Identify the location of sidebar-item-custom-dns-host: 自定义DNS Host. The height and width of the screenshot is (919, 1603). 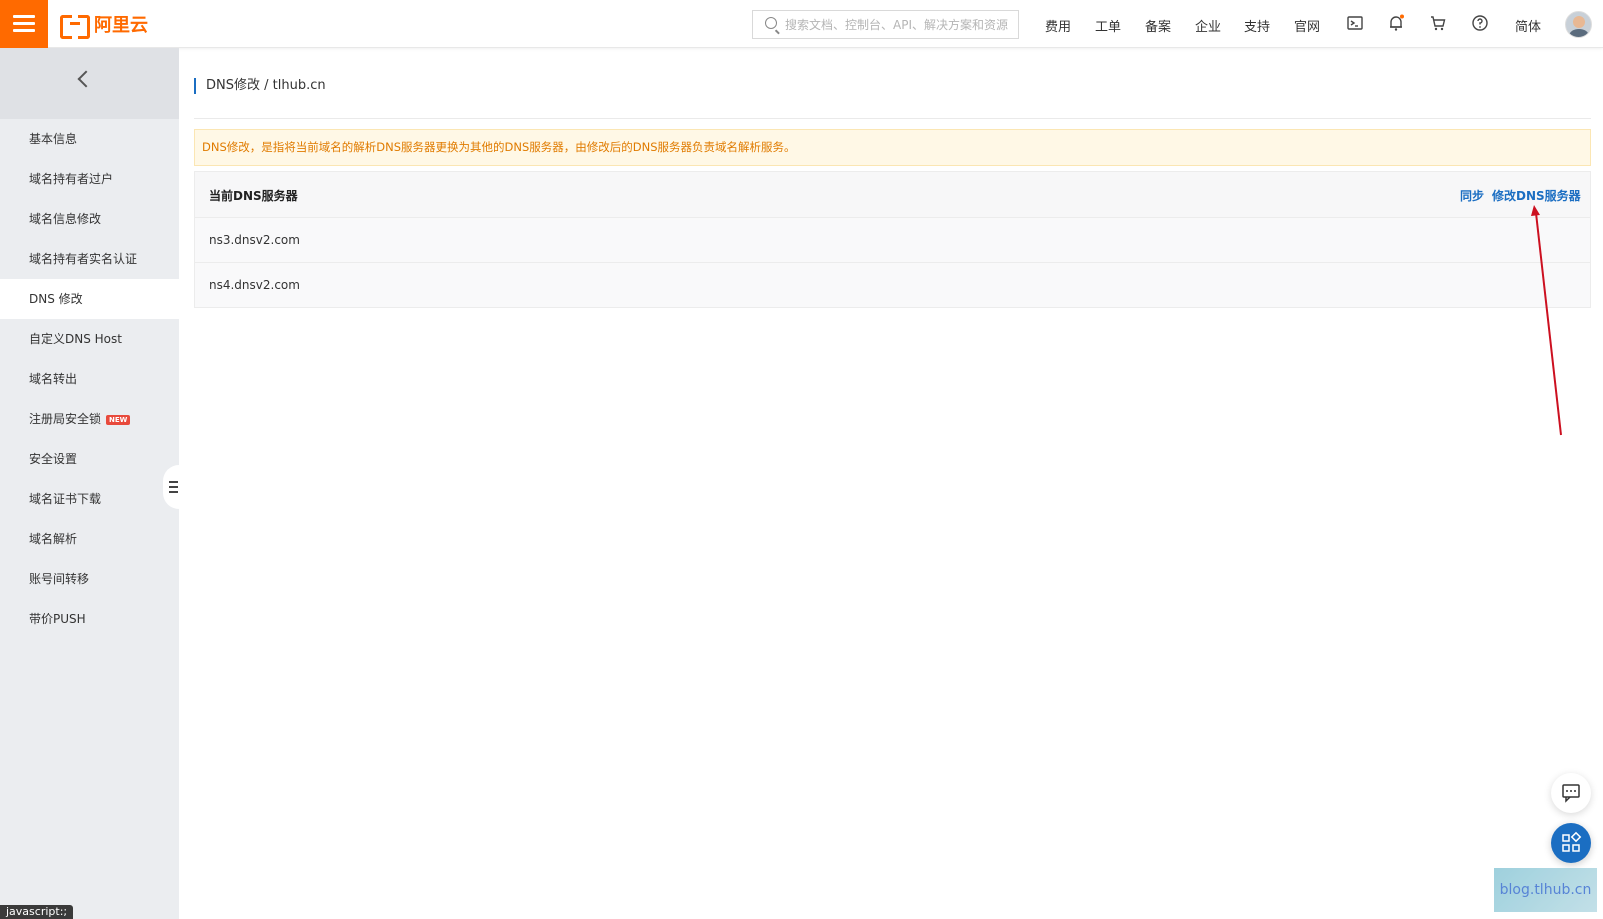
(89, 339).